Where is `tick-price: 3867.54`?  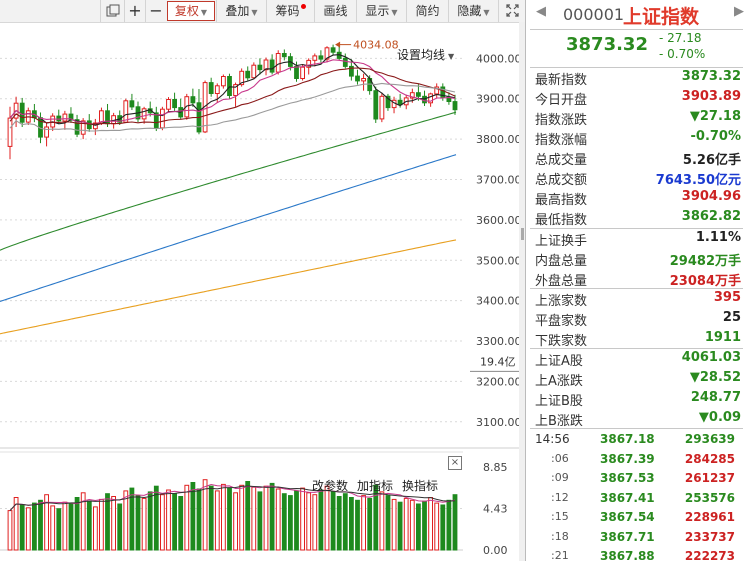
tick-price: 3867.54 is located at coordinates (627, 517).